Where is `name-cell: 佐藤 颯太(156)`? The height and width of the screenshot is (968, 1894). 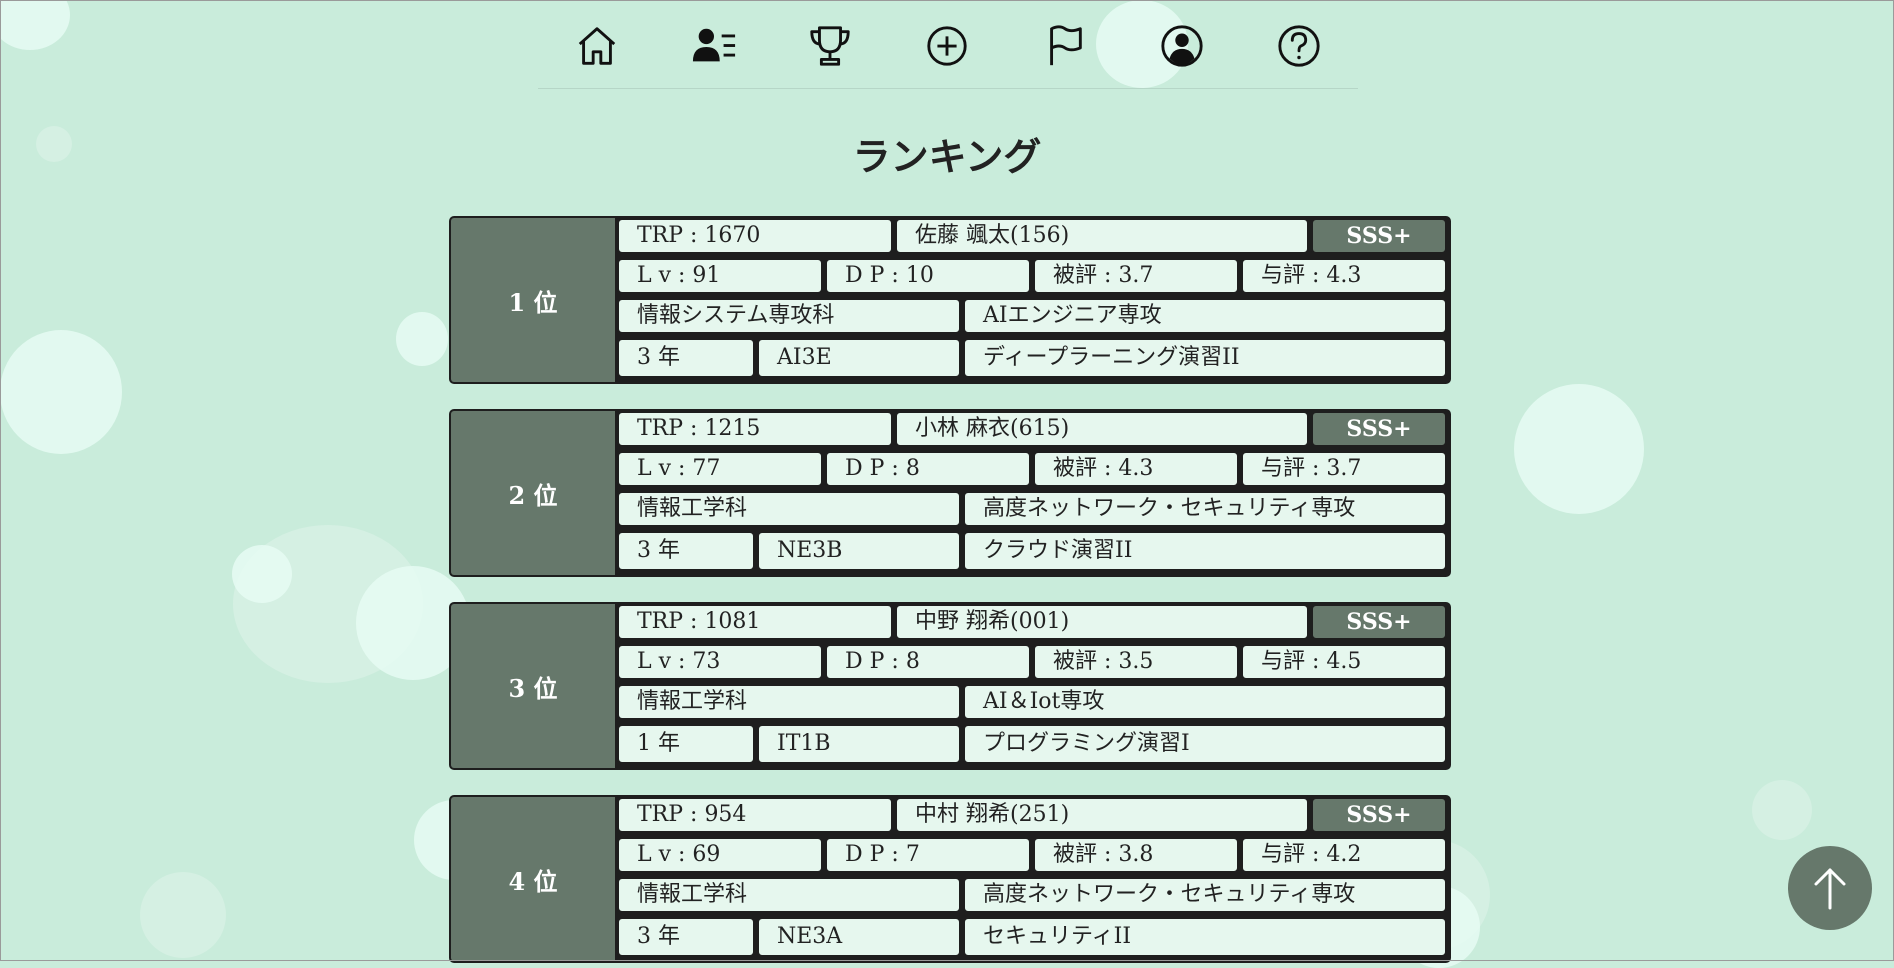
name-cell: 佐藤 颯太(156) is located at coordinates (1102, 236).